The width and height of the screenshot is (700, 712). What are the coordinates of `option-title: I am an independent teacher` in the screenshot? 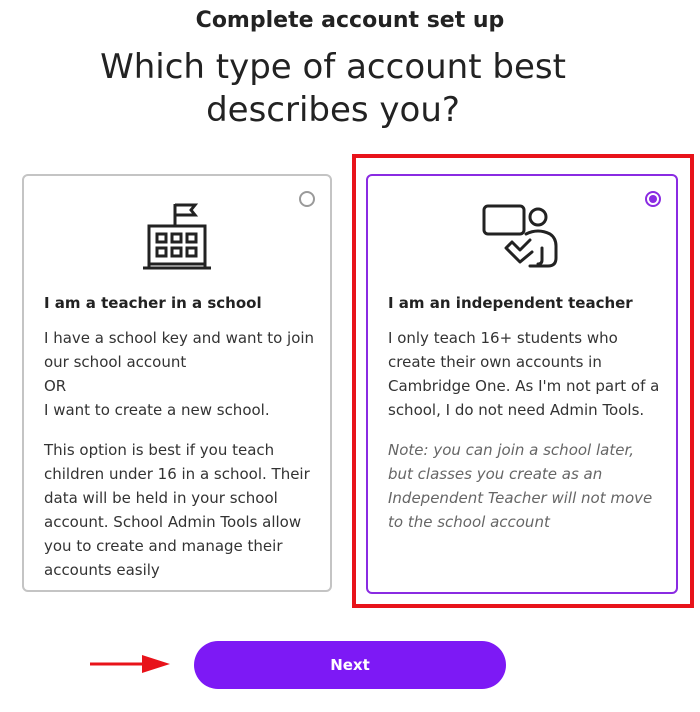 It's located at (510, 303).